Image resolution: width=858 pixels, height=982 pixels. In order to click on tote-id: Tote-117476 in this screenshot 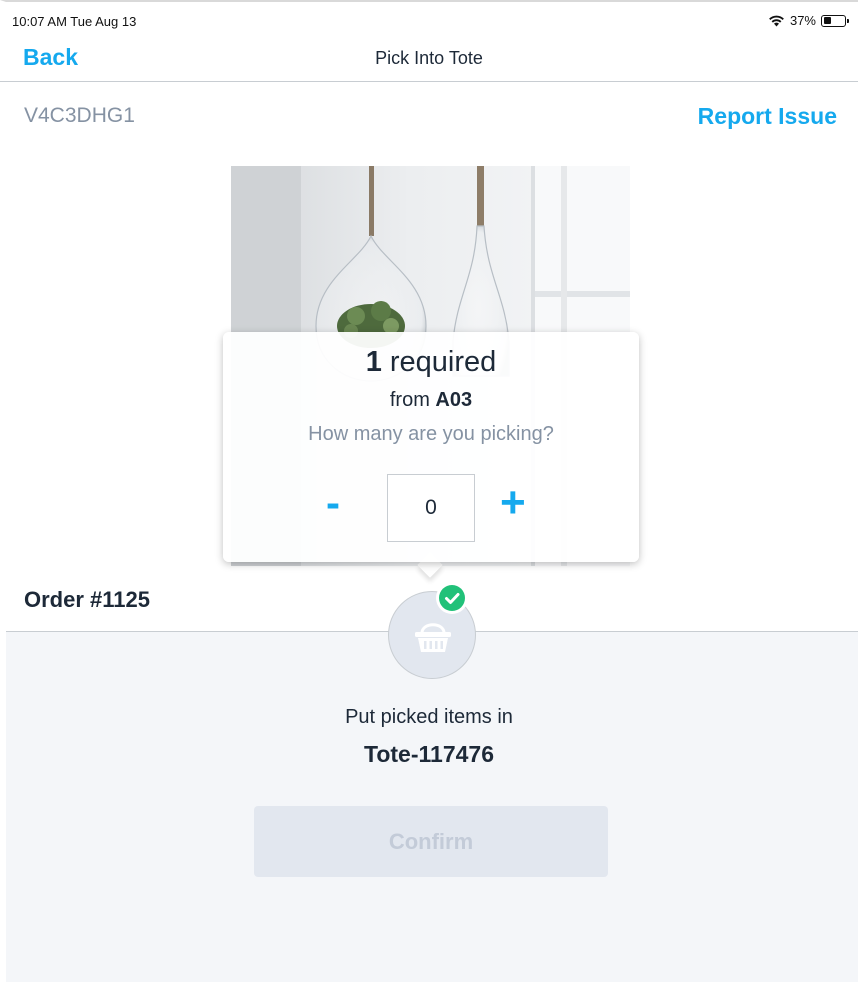, I will do `click(429, 754)`.